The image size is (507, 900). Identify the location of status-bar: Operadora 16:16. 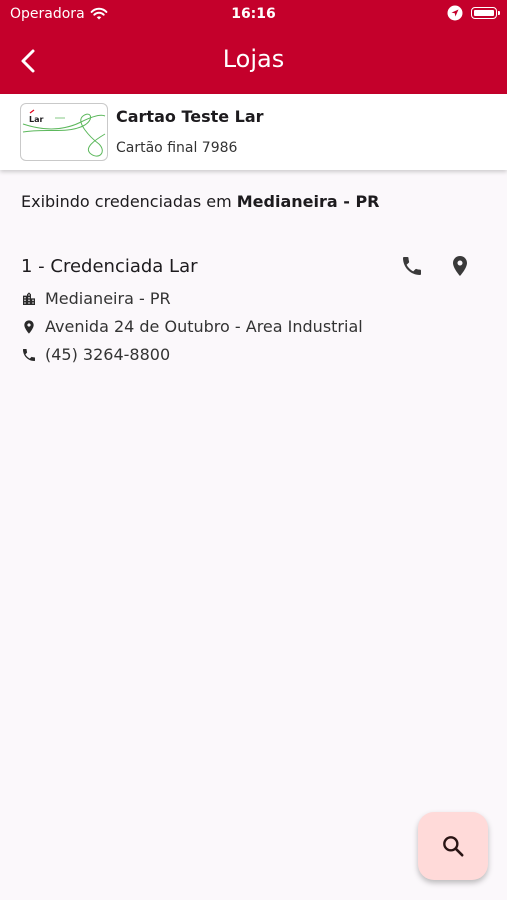
(253, 14).